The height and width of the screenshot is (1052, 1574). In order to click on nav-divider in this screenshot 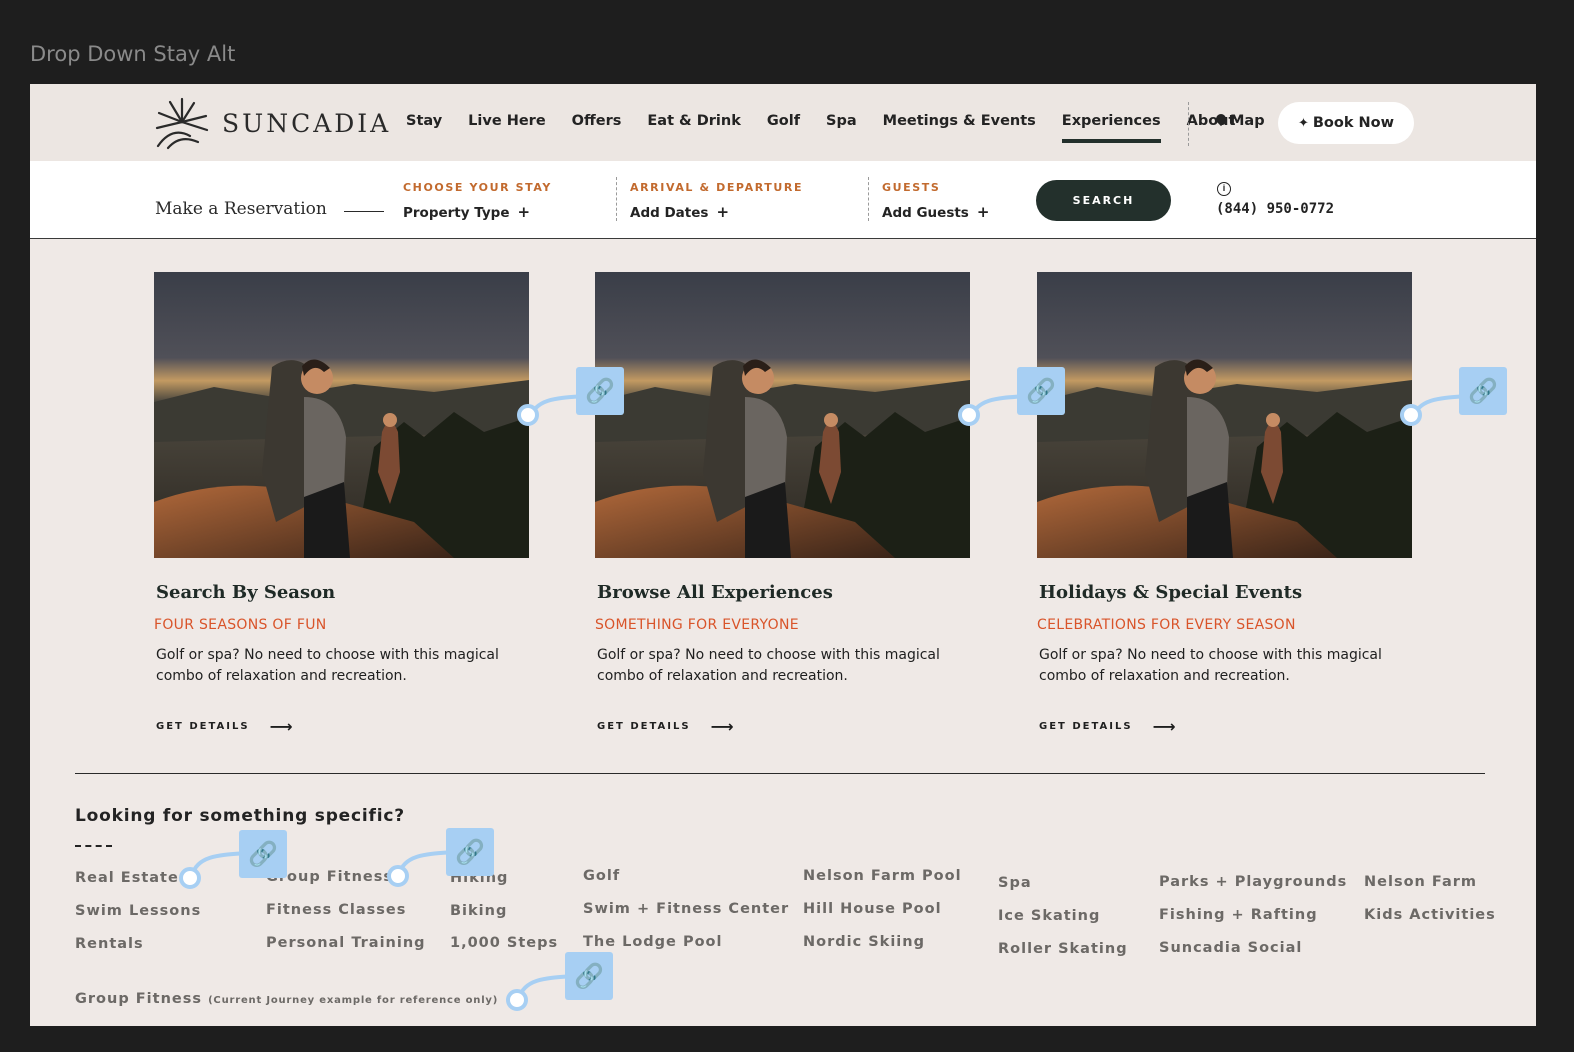, I will do `click(1188, 124)`.